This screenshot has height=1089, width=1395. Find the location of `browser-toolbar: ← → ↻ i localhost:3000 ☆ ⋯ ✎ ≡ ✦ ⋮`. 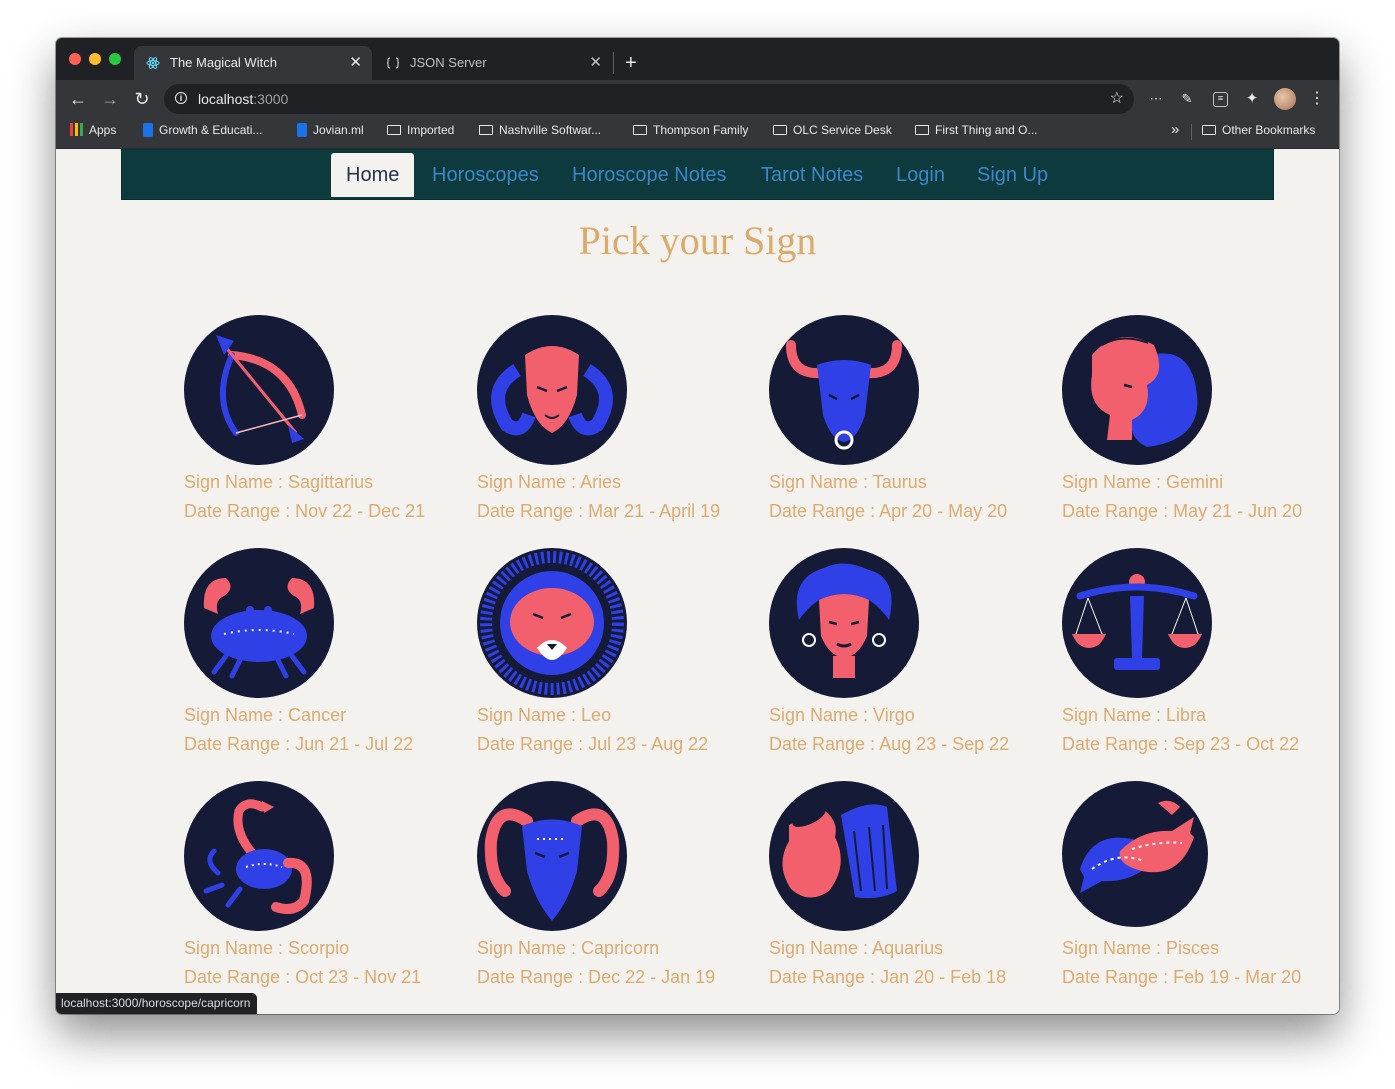

browser-toolbar: ← → ↻ i localhost:3000 ☆ ⋯ ✎ ≡ ✦ ⋮ is located at coordinates (697, 99).